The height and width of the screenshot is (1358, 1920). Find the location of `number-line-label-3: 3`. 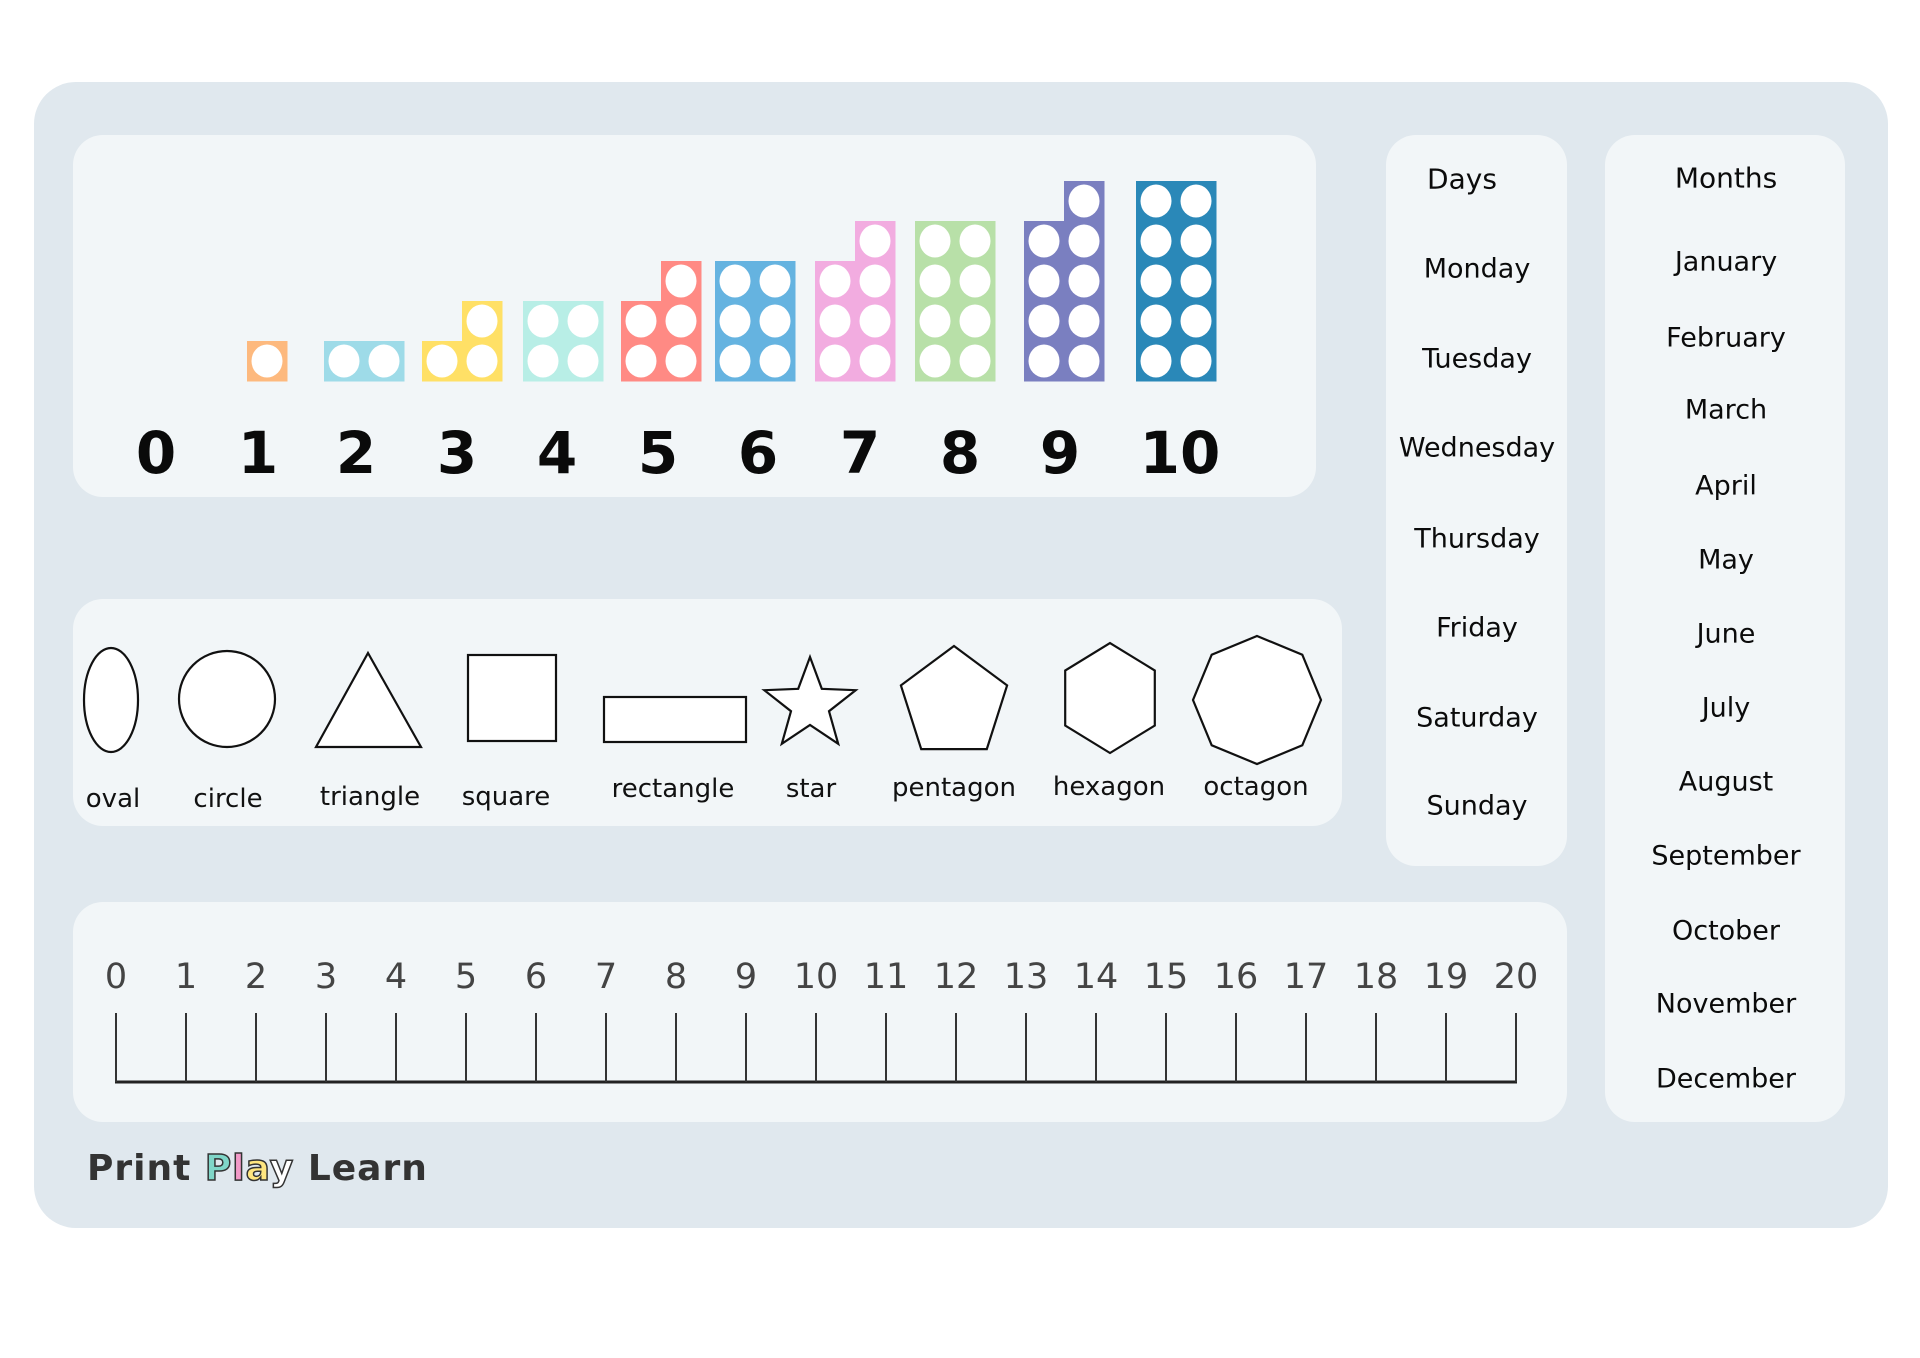

number-line-label-3: 3 is located at coordinates (326, 977).